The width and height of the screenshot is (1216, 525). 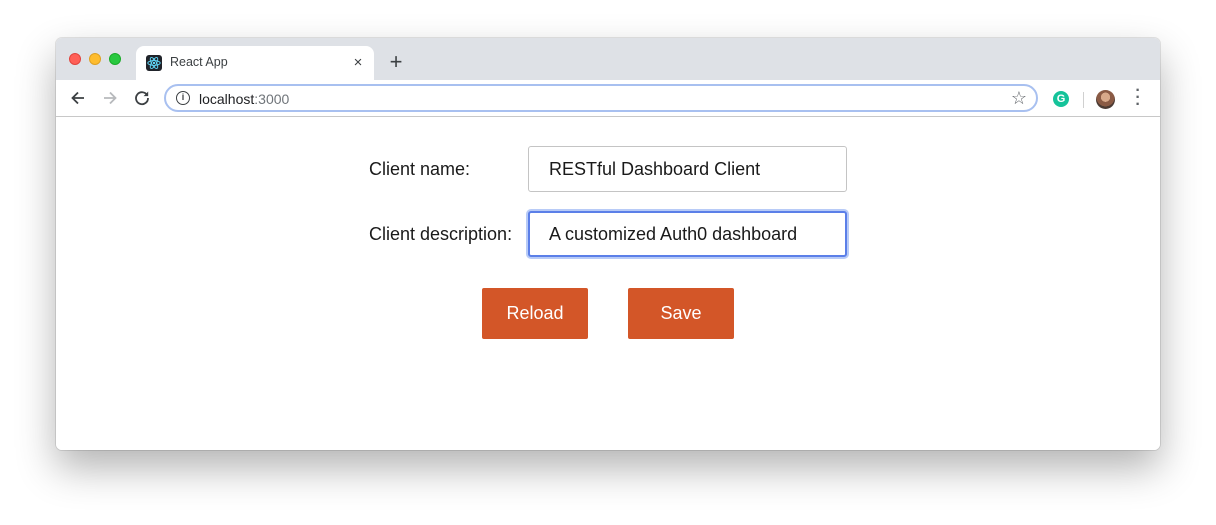 I want to click on browser-toolbar: i localhost:3000 ☆ G · · ·, so click(x=608, y=98).